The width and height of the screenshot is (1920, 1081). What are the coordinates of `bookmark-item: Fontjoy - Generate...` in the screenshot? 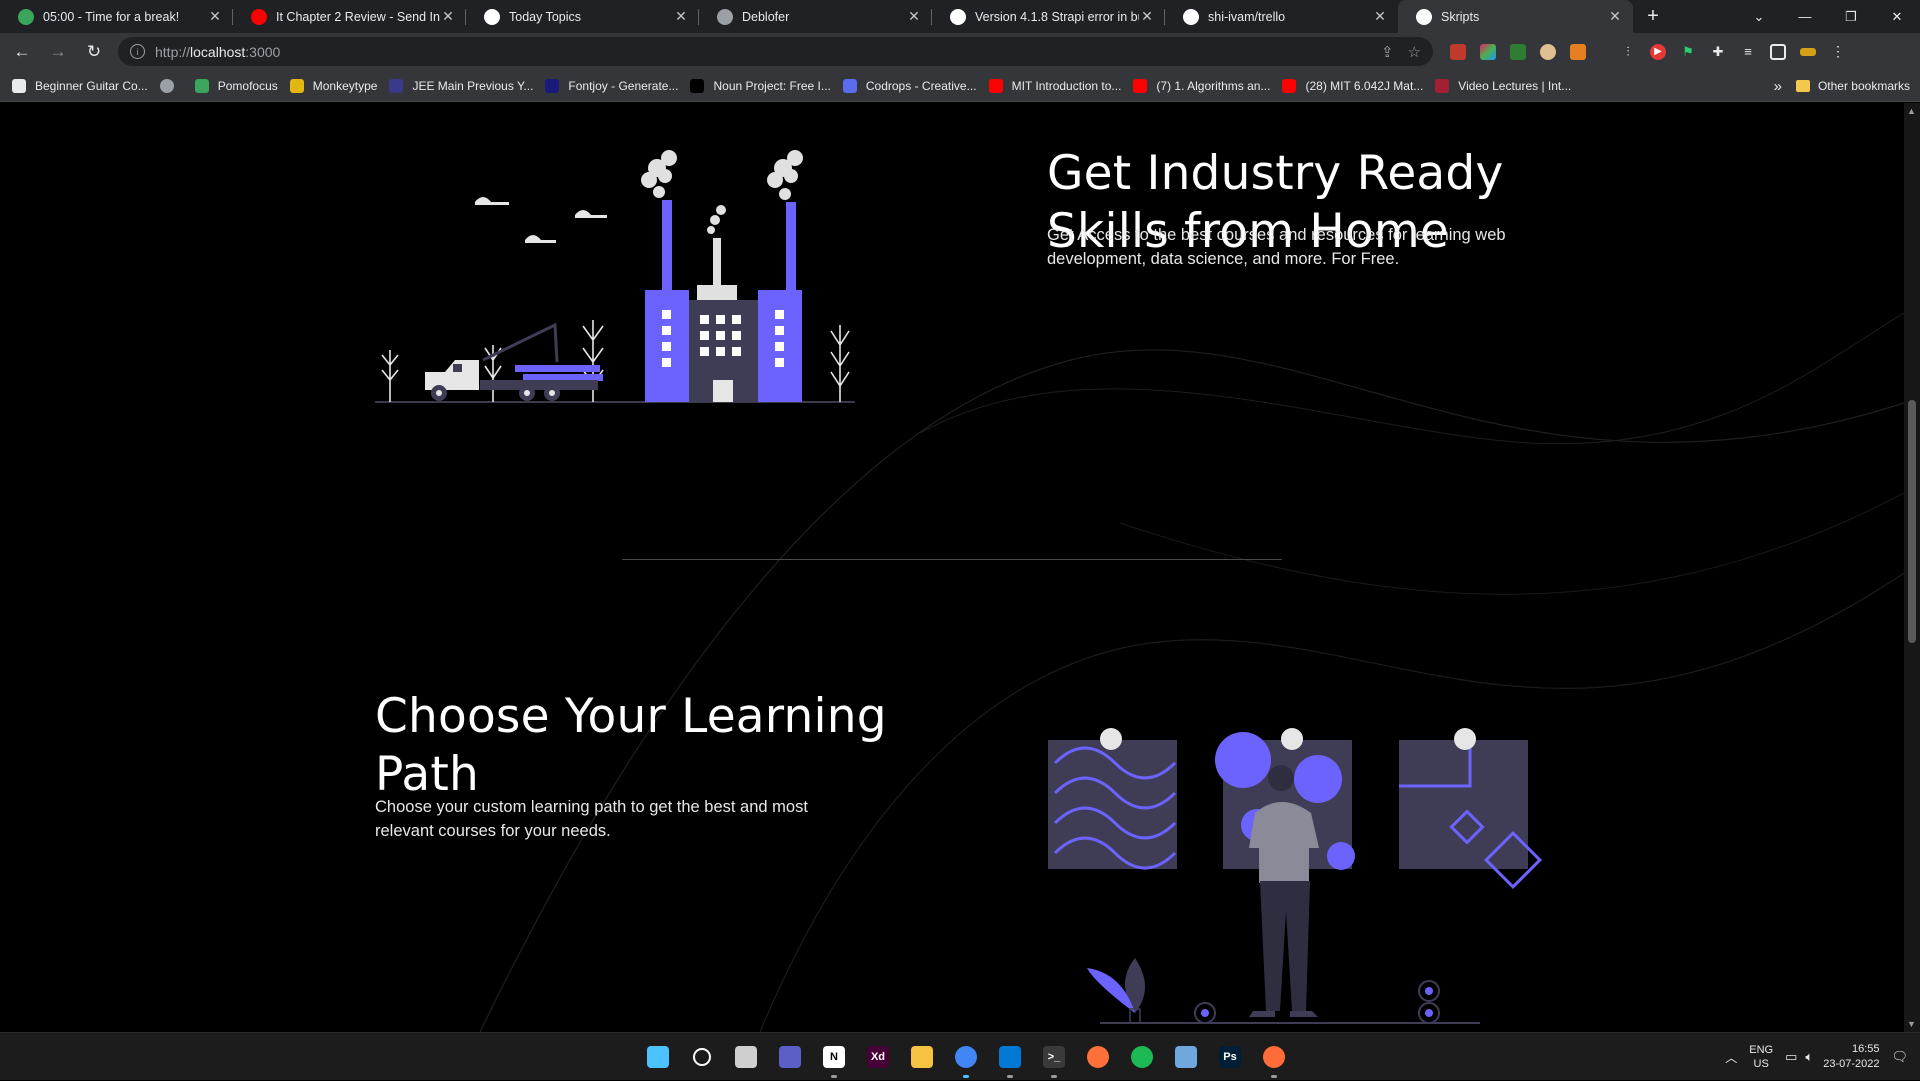 It's located at (611, 85).